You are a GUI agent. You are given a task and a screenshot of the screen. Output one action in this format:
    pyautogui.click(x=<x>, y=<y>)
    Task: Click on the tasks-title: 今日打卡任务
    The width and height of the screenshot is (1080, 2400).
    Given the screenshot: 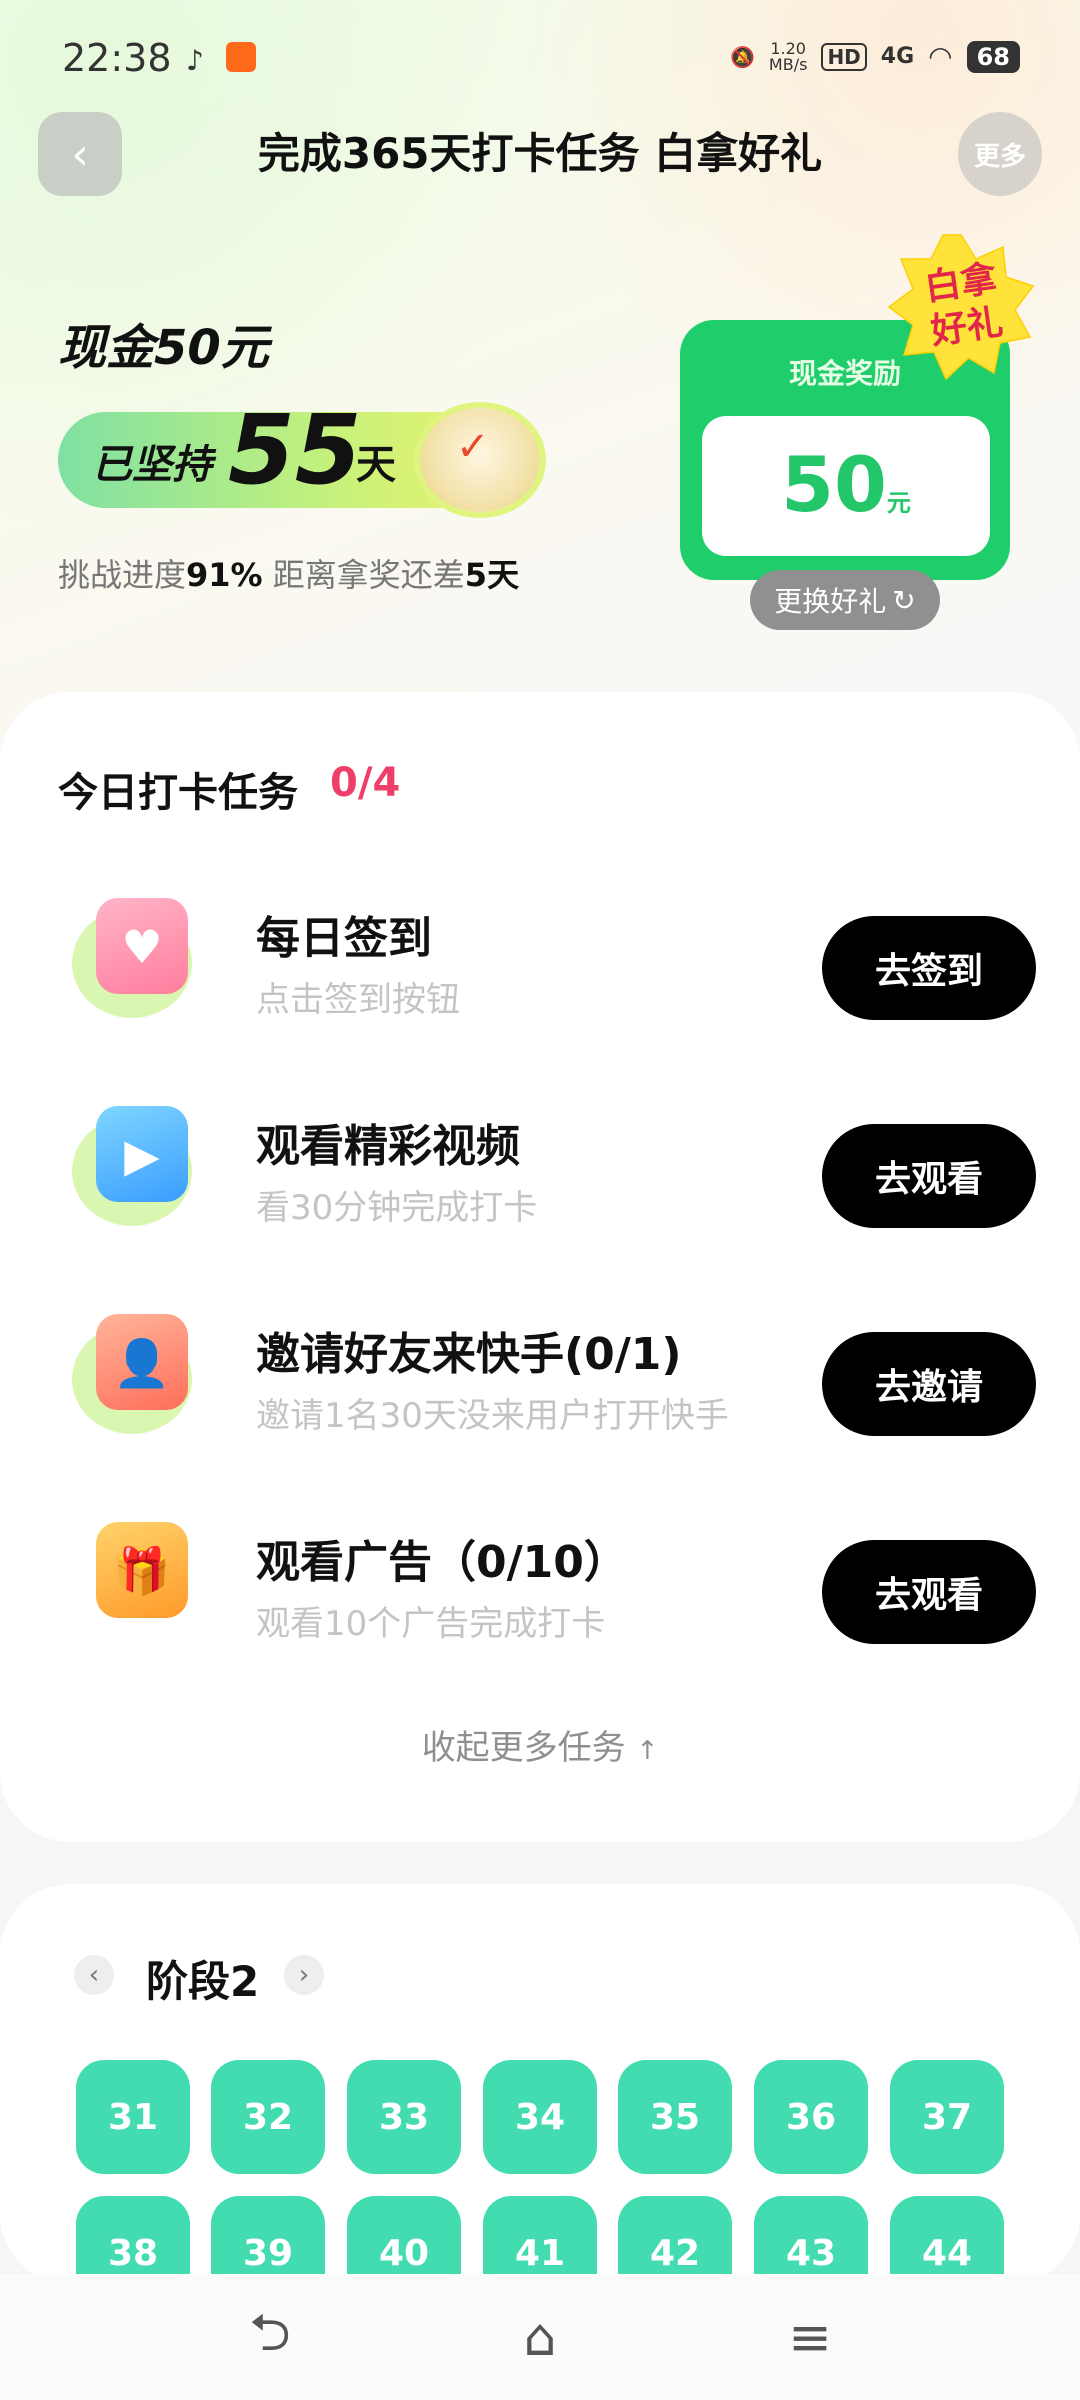 What is the action you would take?
    pyautogui.click(x=178, y=793)
    